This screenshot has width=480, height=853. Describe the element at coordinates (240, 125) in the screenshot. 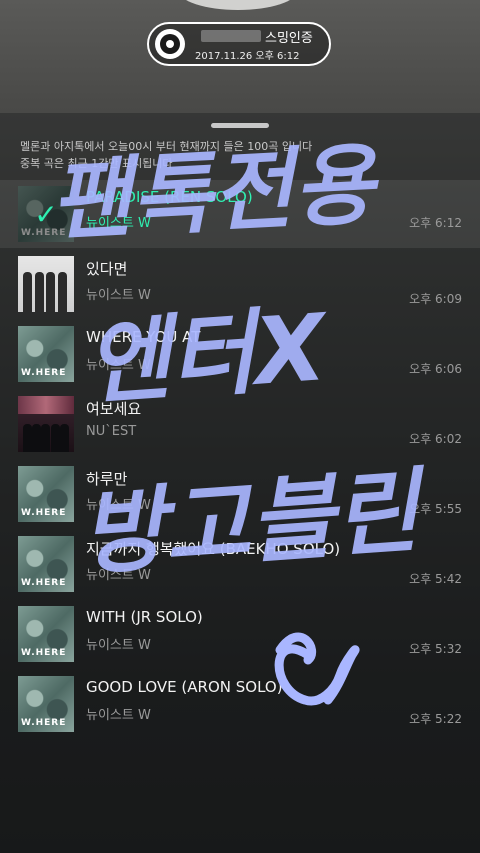

I see `sheet-drag-handle` at that location.